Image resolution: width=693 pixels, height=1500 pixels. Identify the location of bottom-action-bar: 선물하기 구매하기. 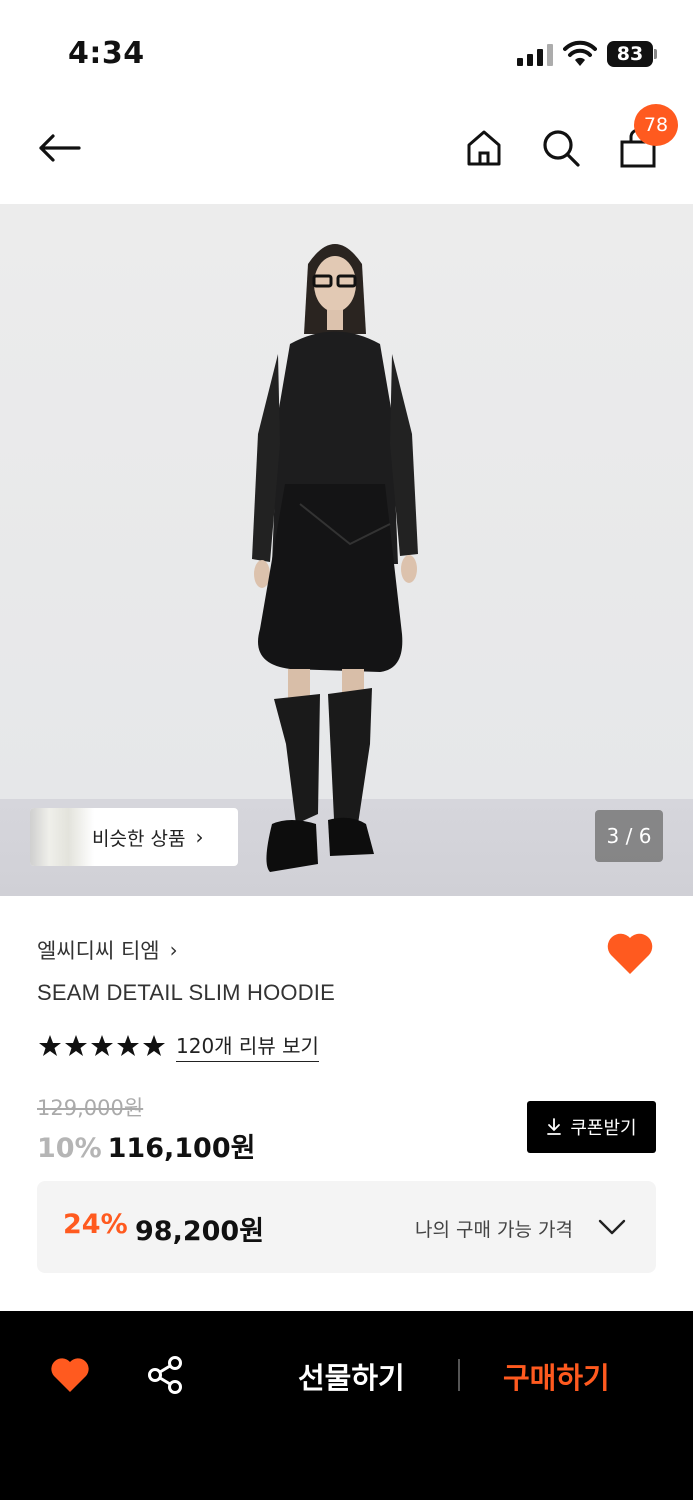
(346, 1405).